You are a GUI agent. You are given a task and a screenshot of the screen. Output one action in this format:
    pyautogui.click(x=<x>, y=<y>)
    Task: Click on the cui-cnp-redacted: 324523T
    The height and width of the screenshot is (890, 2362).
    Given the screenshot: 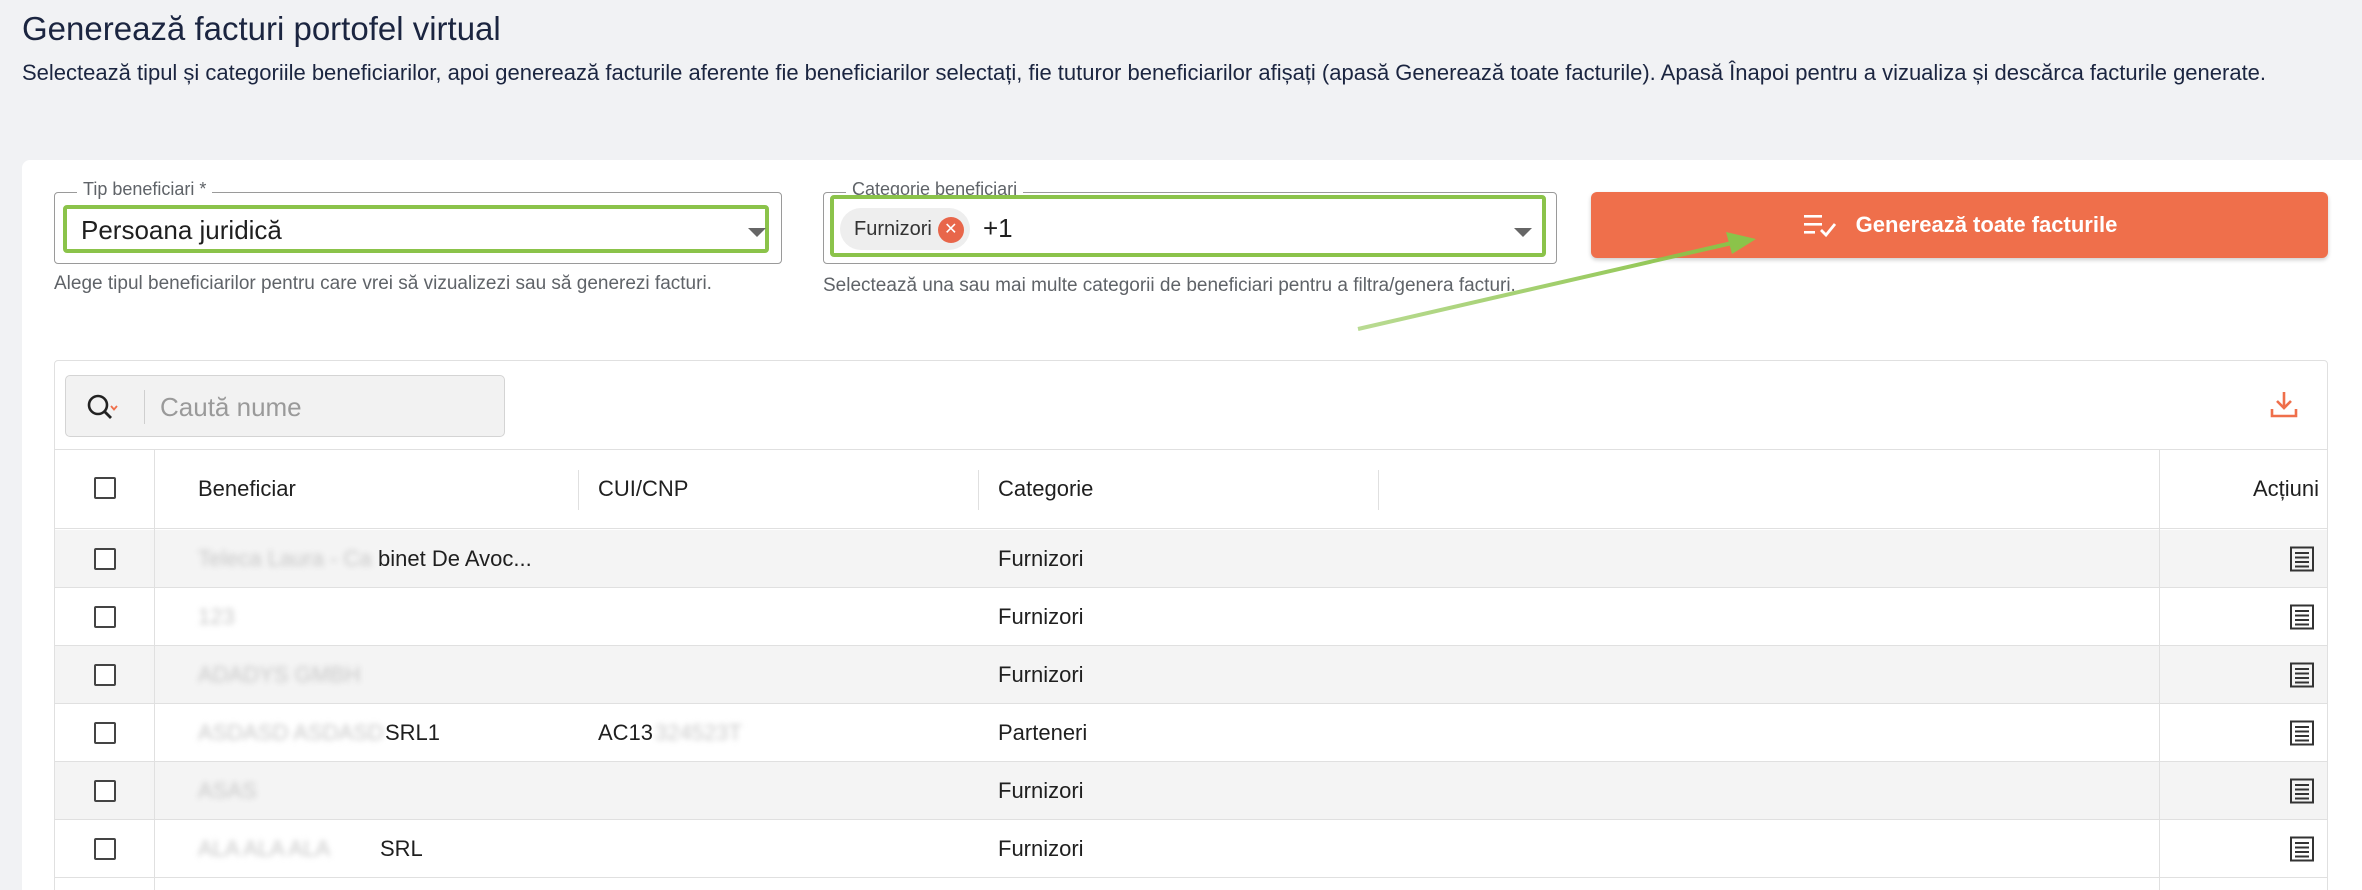 What is the action you would take?
    pyautogui.click(x=698, y=732)
    